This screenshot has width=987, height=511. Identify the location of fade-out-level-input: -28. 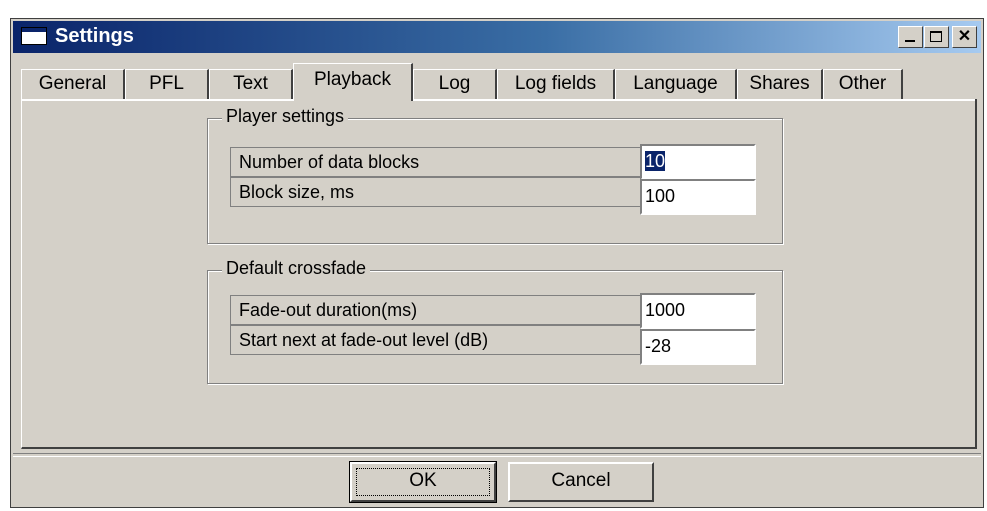
(698, 347).